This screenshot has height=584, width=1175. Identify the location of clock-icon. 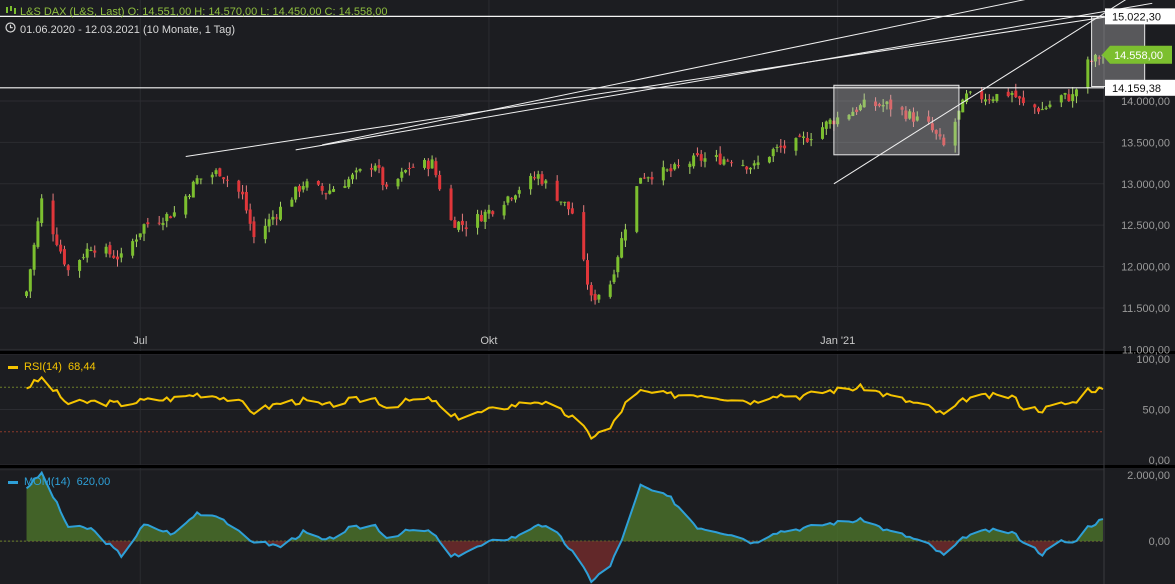
(10, 29).